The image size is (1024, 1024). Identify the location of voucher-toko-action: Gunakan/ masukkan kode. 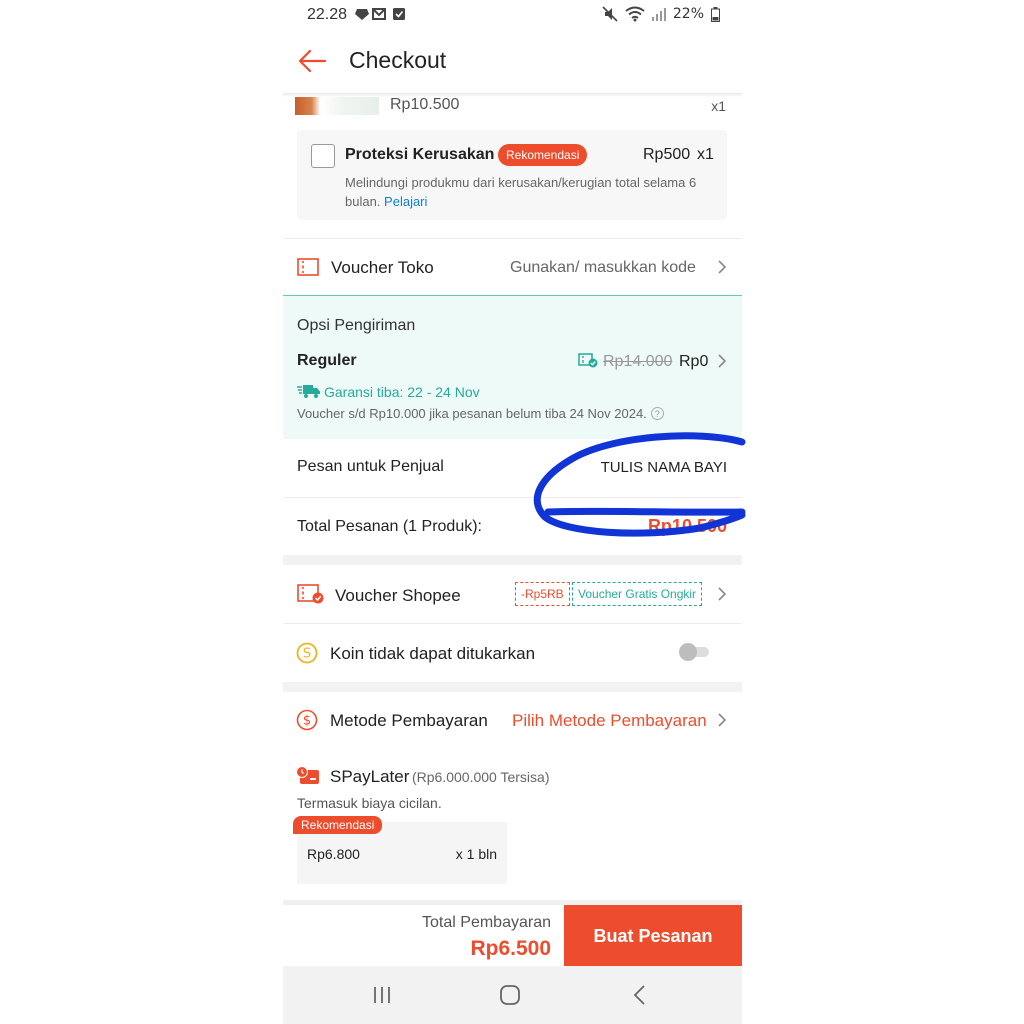
(603, 268).